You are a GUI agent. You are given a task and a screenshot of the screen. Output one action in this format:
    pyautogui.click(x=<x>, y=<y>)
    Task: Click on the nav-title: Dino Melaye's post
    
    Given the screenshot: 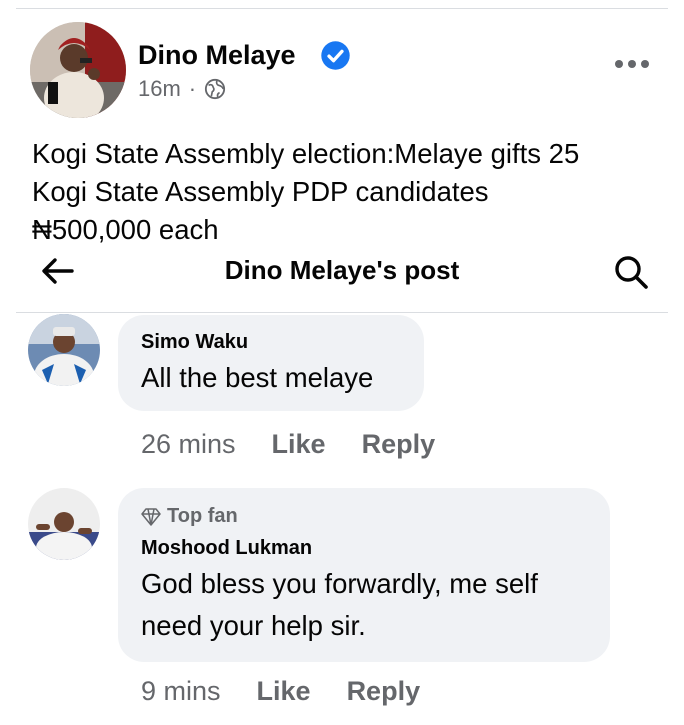 What is the action you would take?
    pyautogui.click(x=342, y=270)
    